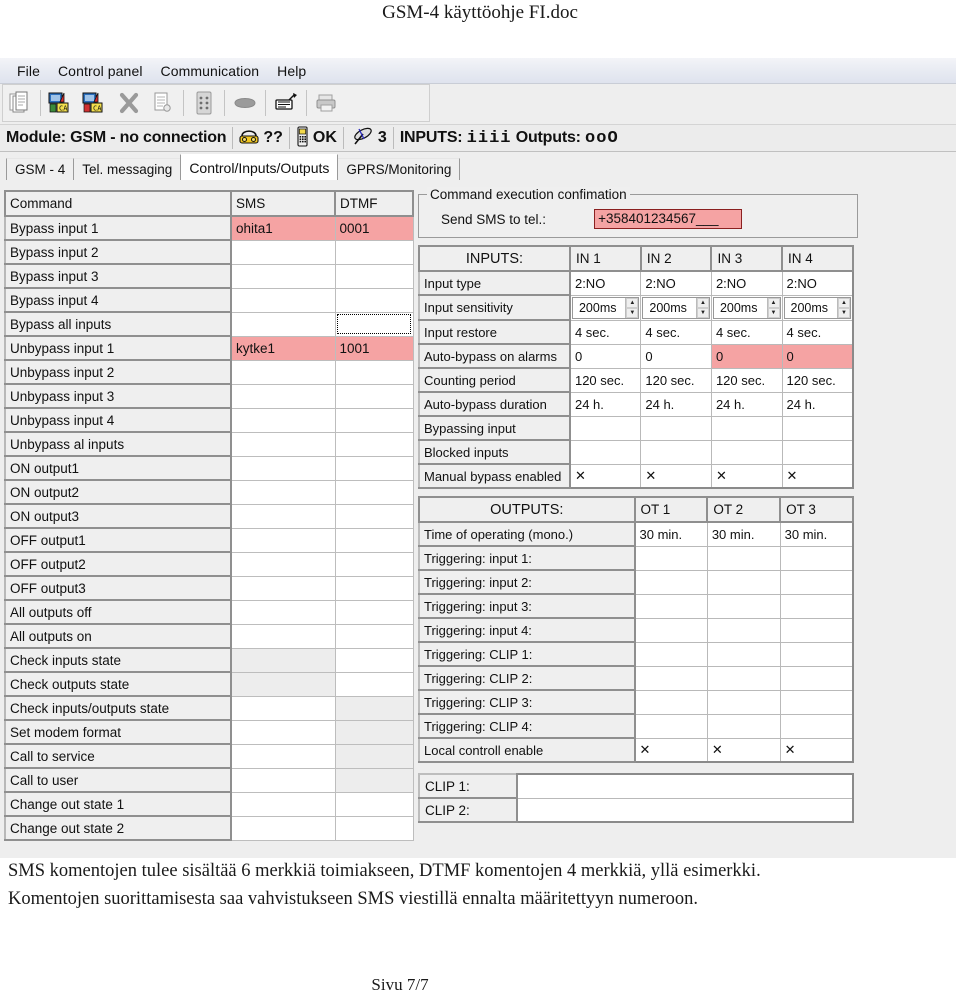 The width and height of the screenshot is (960, 1000). Describe the element at coordinates (127, 169) in the screenshot. I see `tab-tel-messaging: Tel. messaging` at that location.